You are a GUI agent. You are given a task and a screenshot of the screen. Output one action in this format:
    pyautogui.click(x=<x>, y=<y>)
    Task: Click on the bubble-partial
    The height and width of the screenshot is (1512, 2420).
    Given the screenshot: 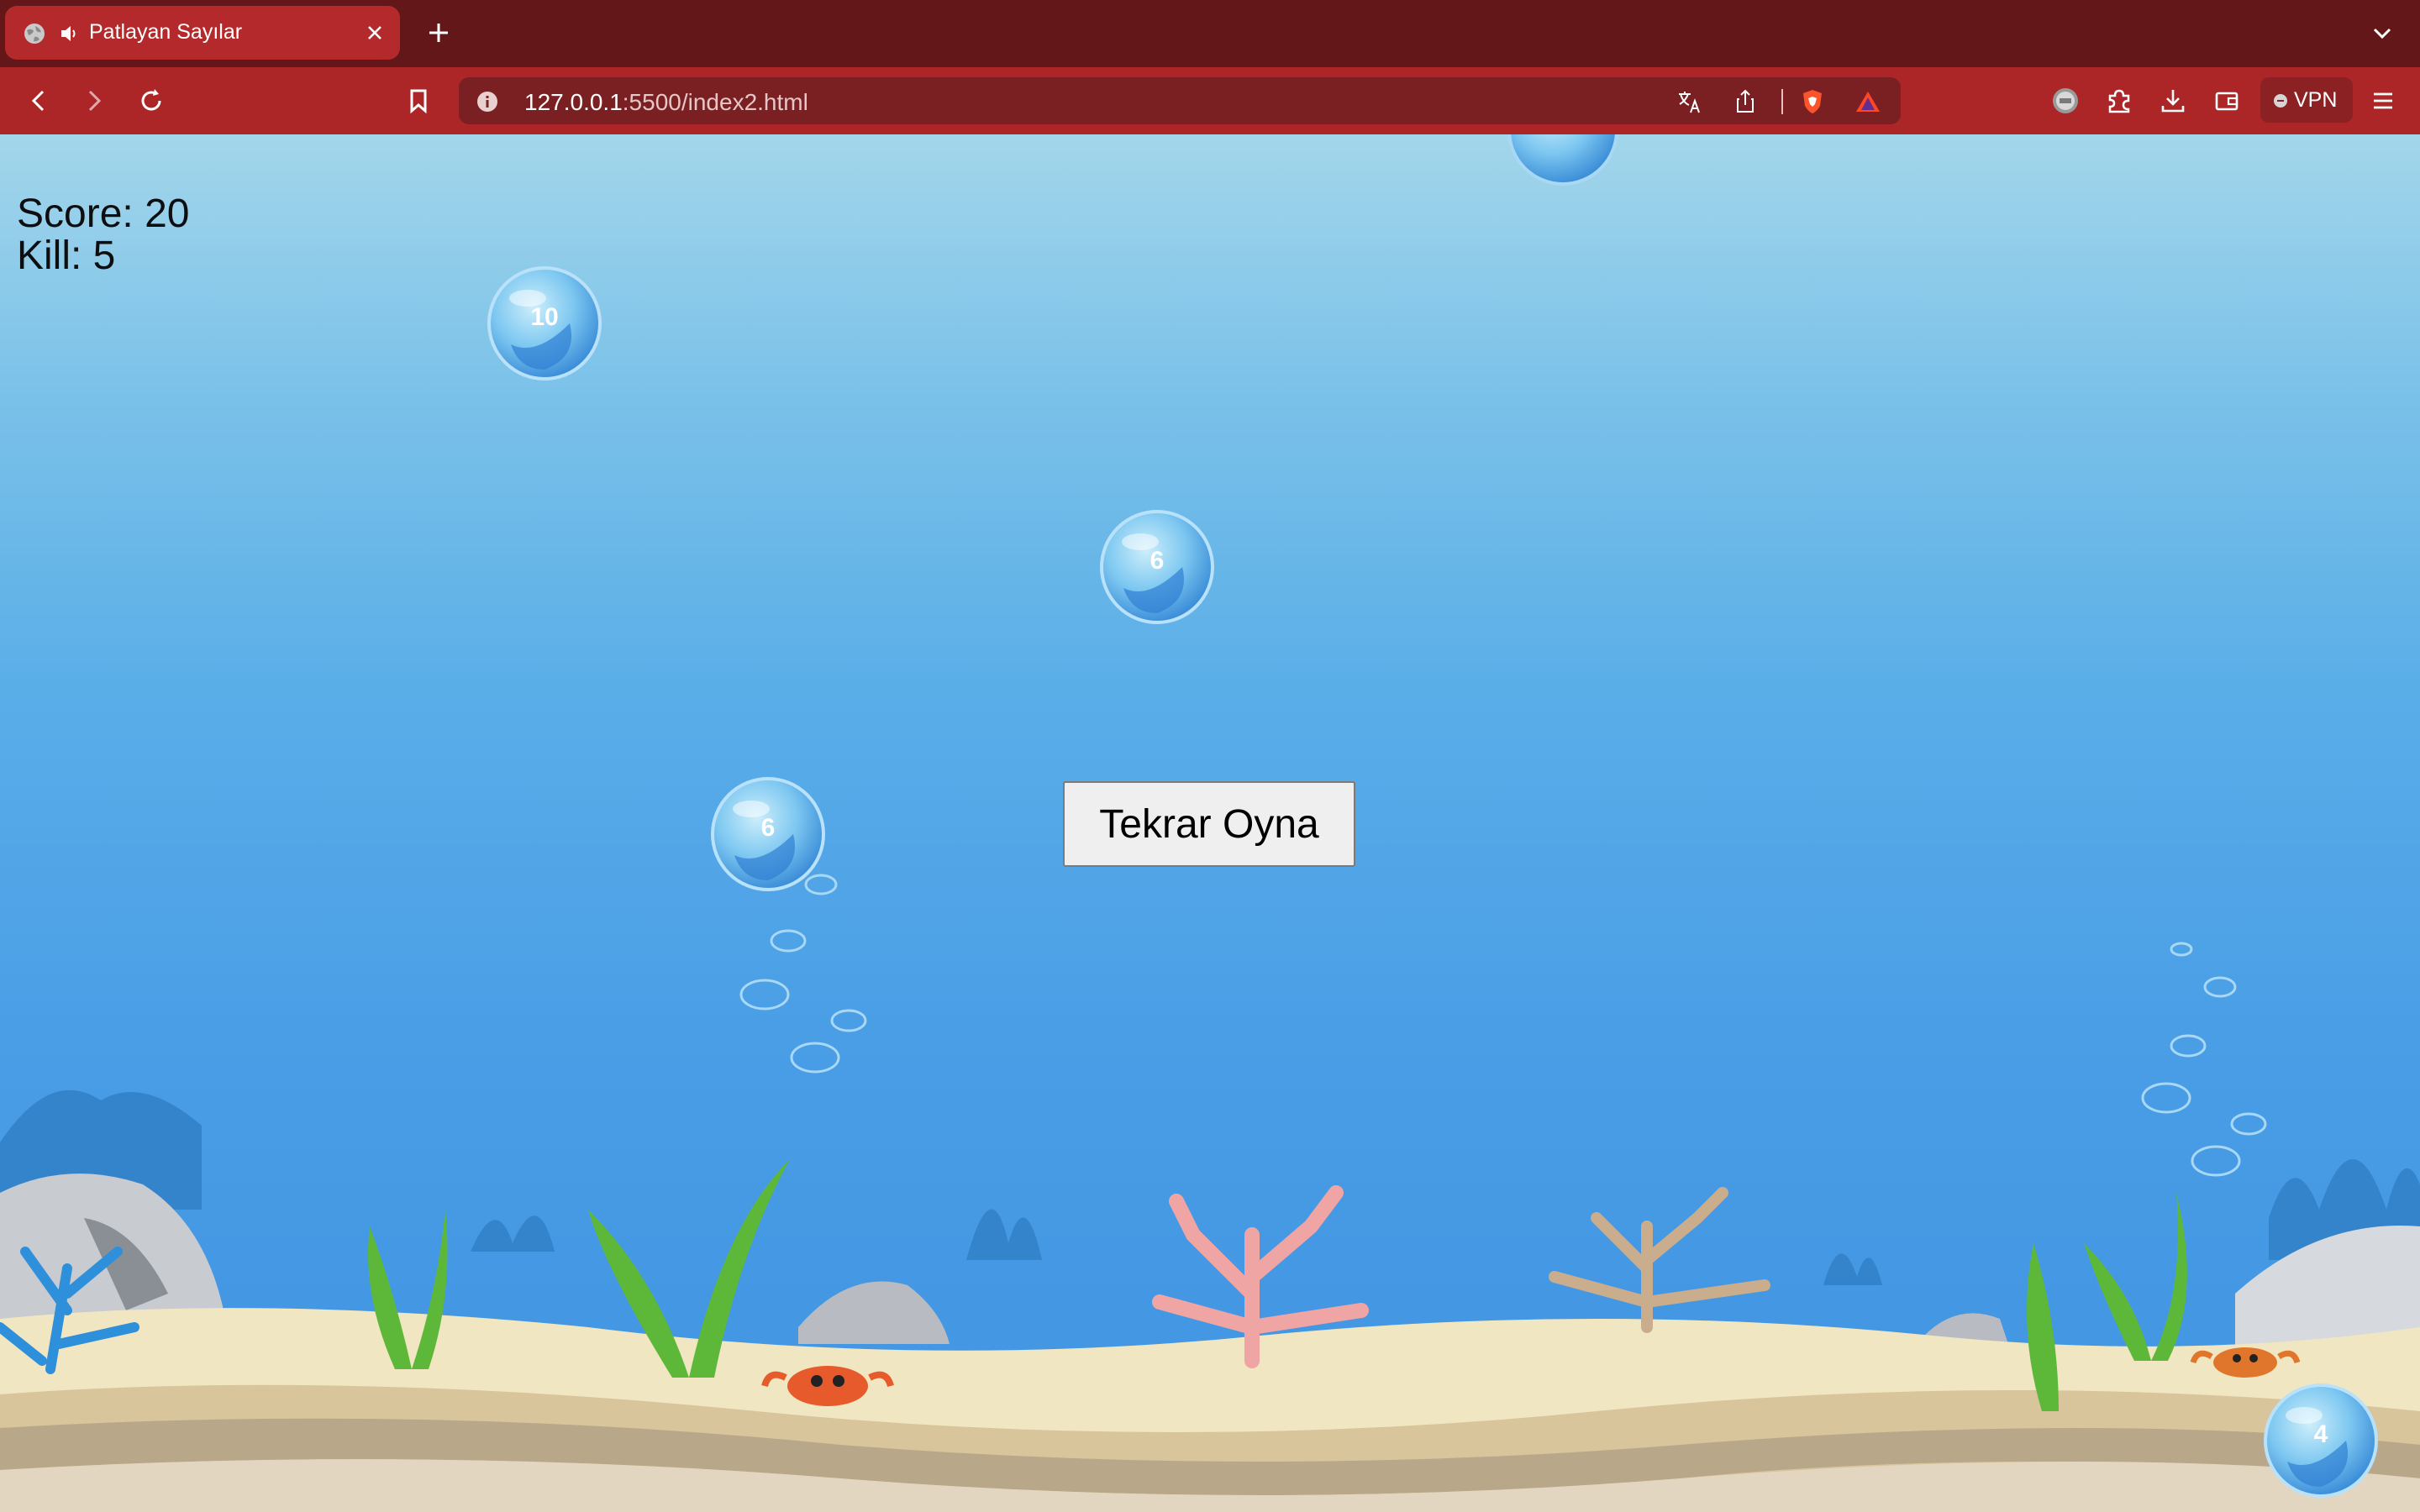 What is the action you would take?
    pyautogui.click(x=1562, y=160)
    